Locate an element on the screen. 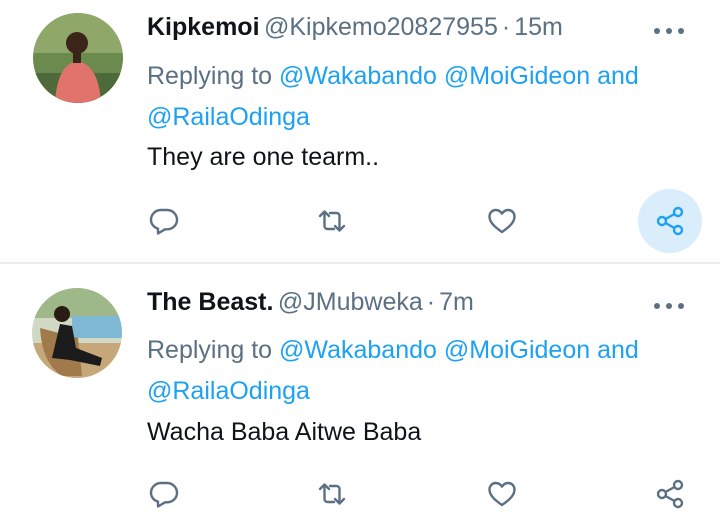  timestamp: 15m is located at coordinates (538, 27).